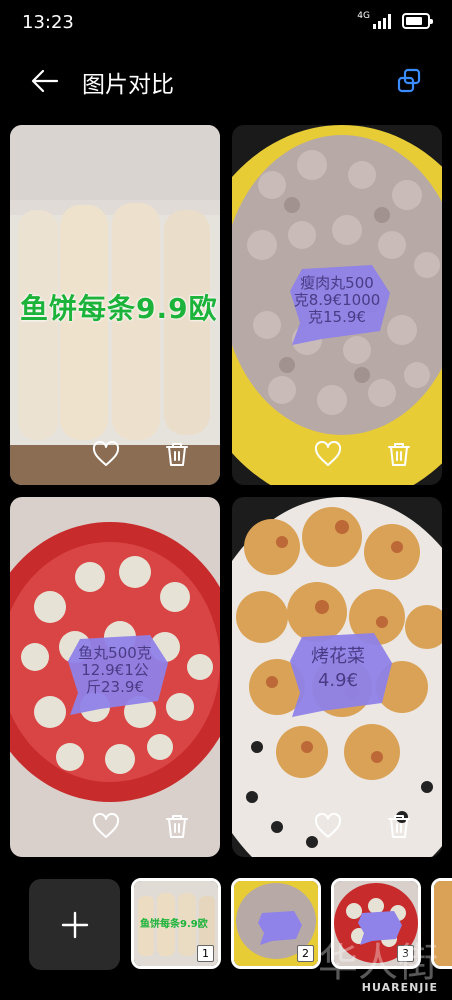 Image resolution: width=452 pixels, height=1000 pixels. I want to click on plus-icon, so click(74, 924).